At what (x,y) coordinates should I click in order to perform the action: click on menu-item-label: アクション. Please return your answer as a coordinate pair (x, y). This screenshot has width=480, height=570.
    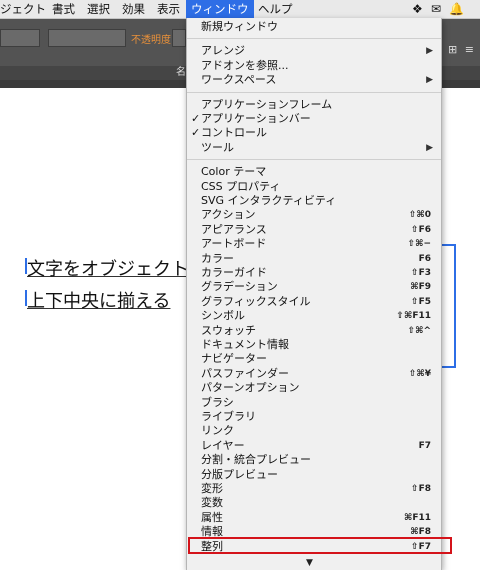
    Looking at the image, I should click on (228, 215).